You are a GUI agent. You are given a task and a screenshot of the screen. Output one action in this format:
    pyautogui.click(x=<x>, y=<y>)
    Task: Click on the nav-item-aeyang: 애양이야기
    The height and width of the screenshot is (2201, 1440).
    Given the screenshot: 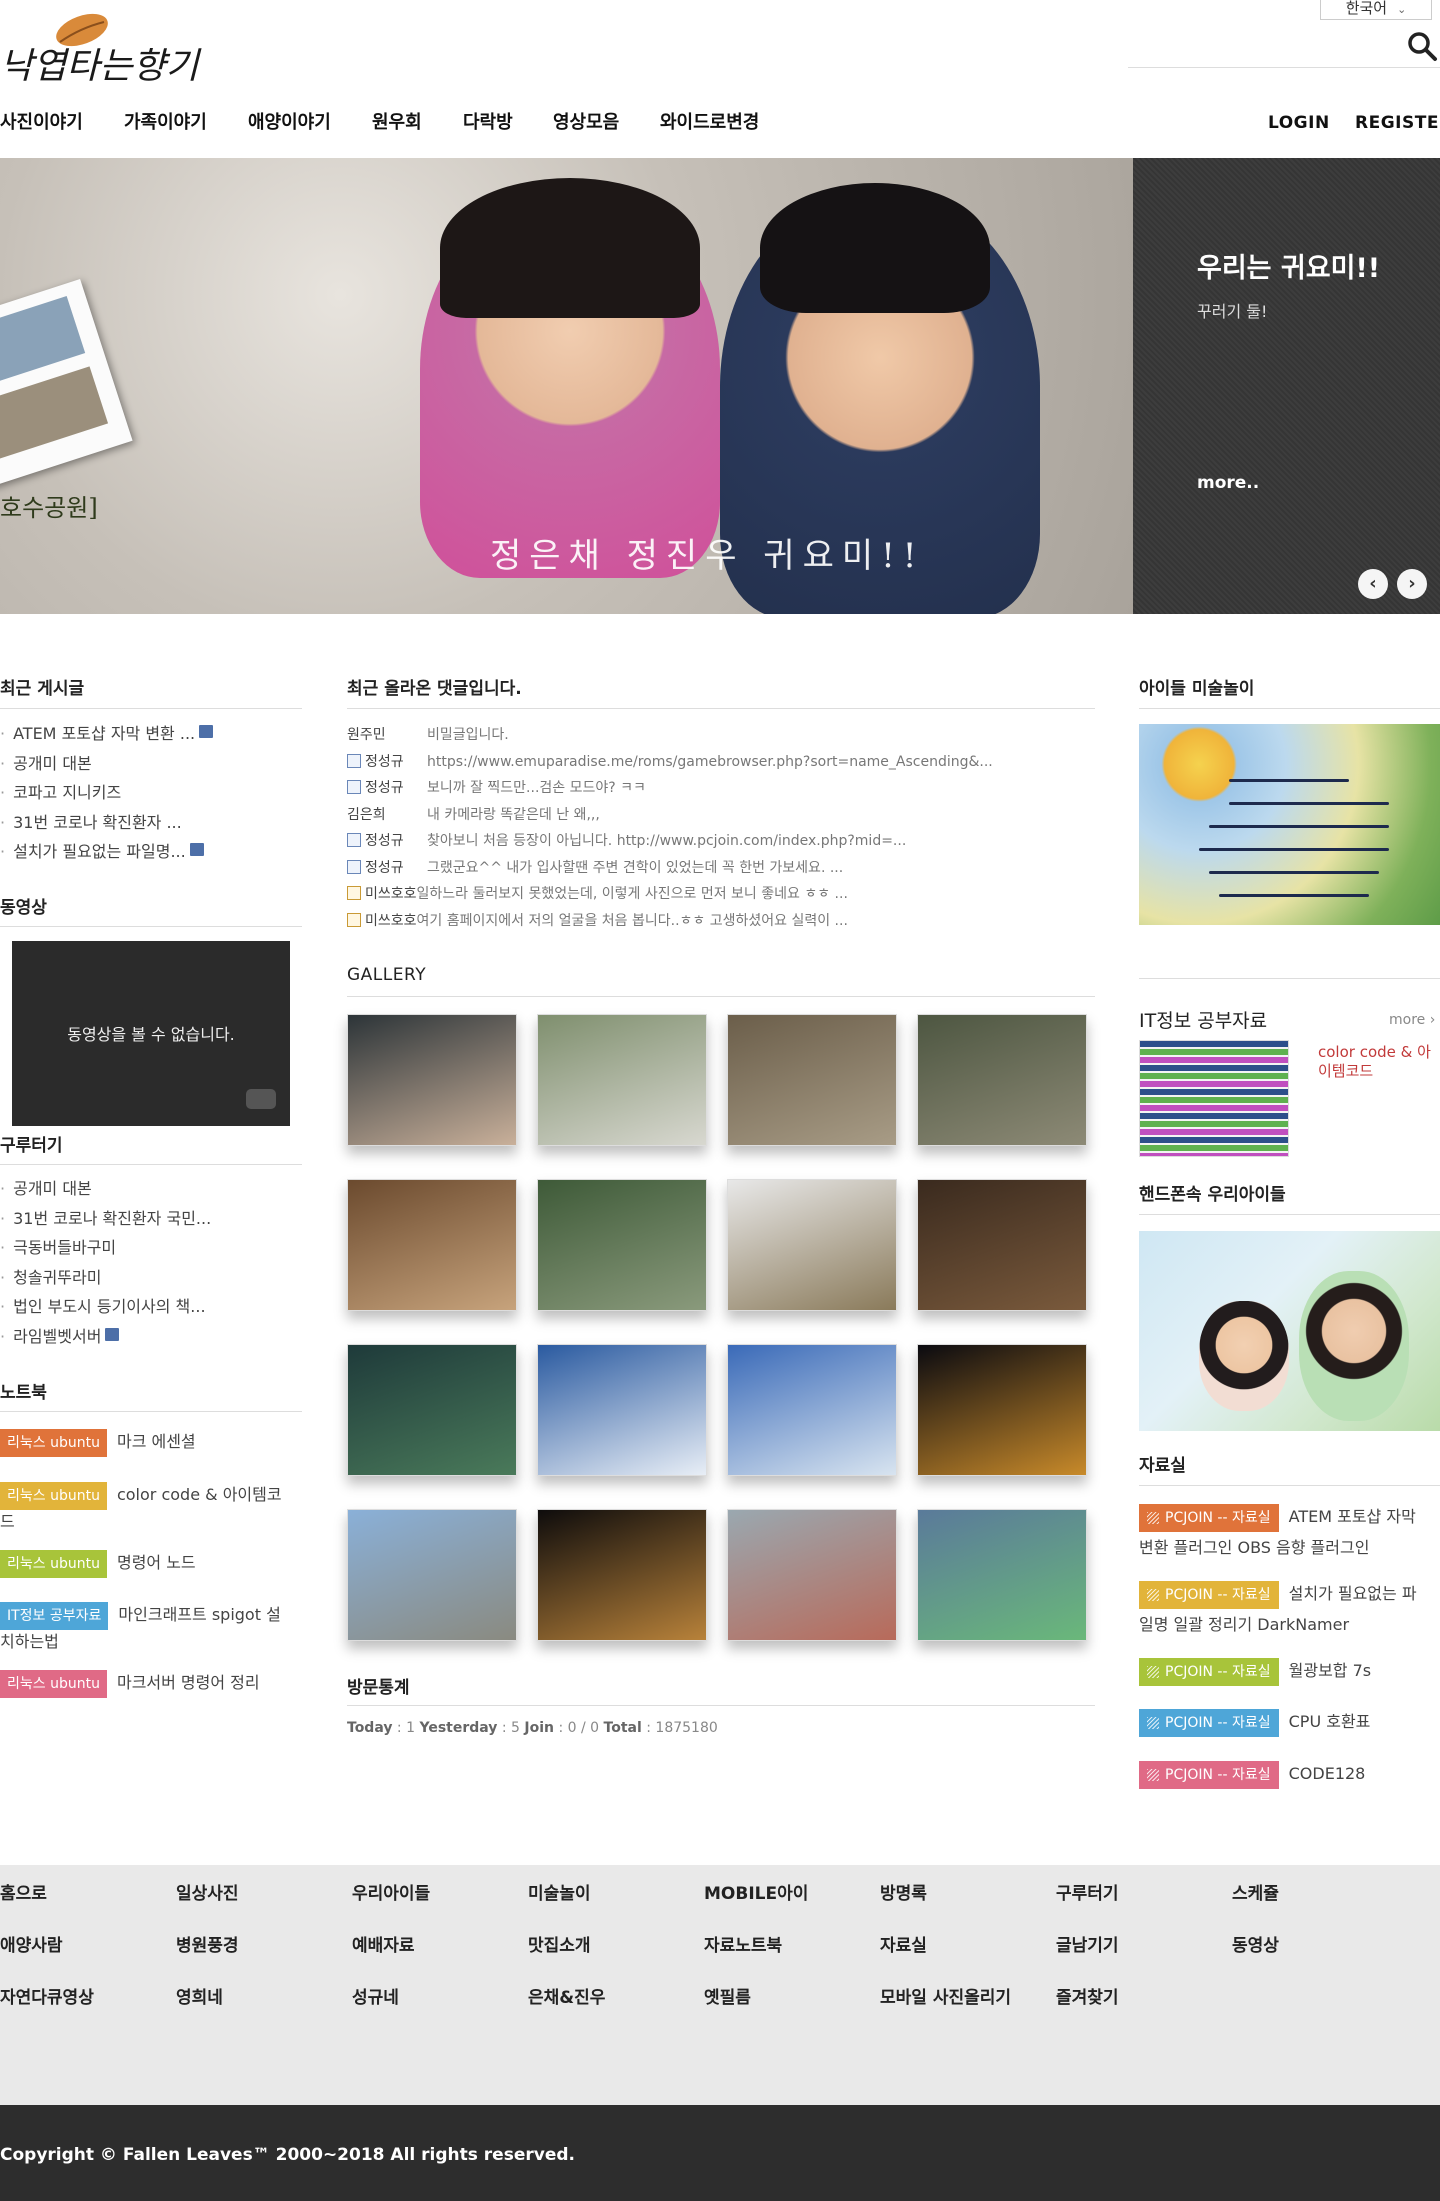 What is the action you would take?
    pyautogui.click(x=289, y=123)
    